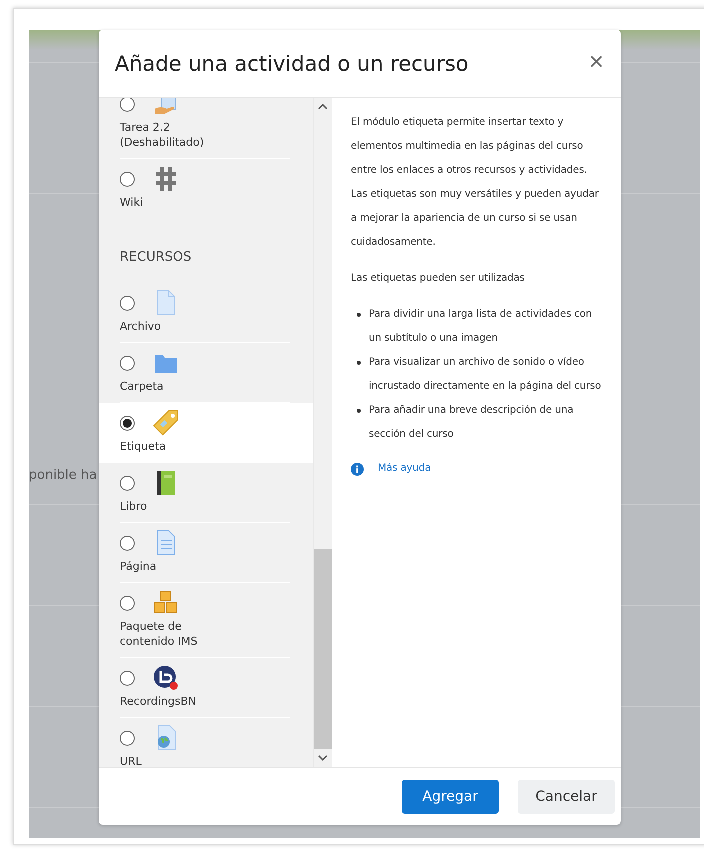 This screenshot has width=704, height=851. Describe the element at coordinates (166, 678) in the screenshot. I see `recordings-icon` at that location.